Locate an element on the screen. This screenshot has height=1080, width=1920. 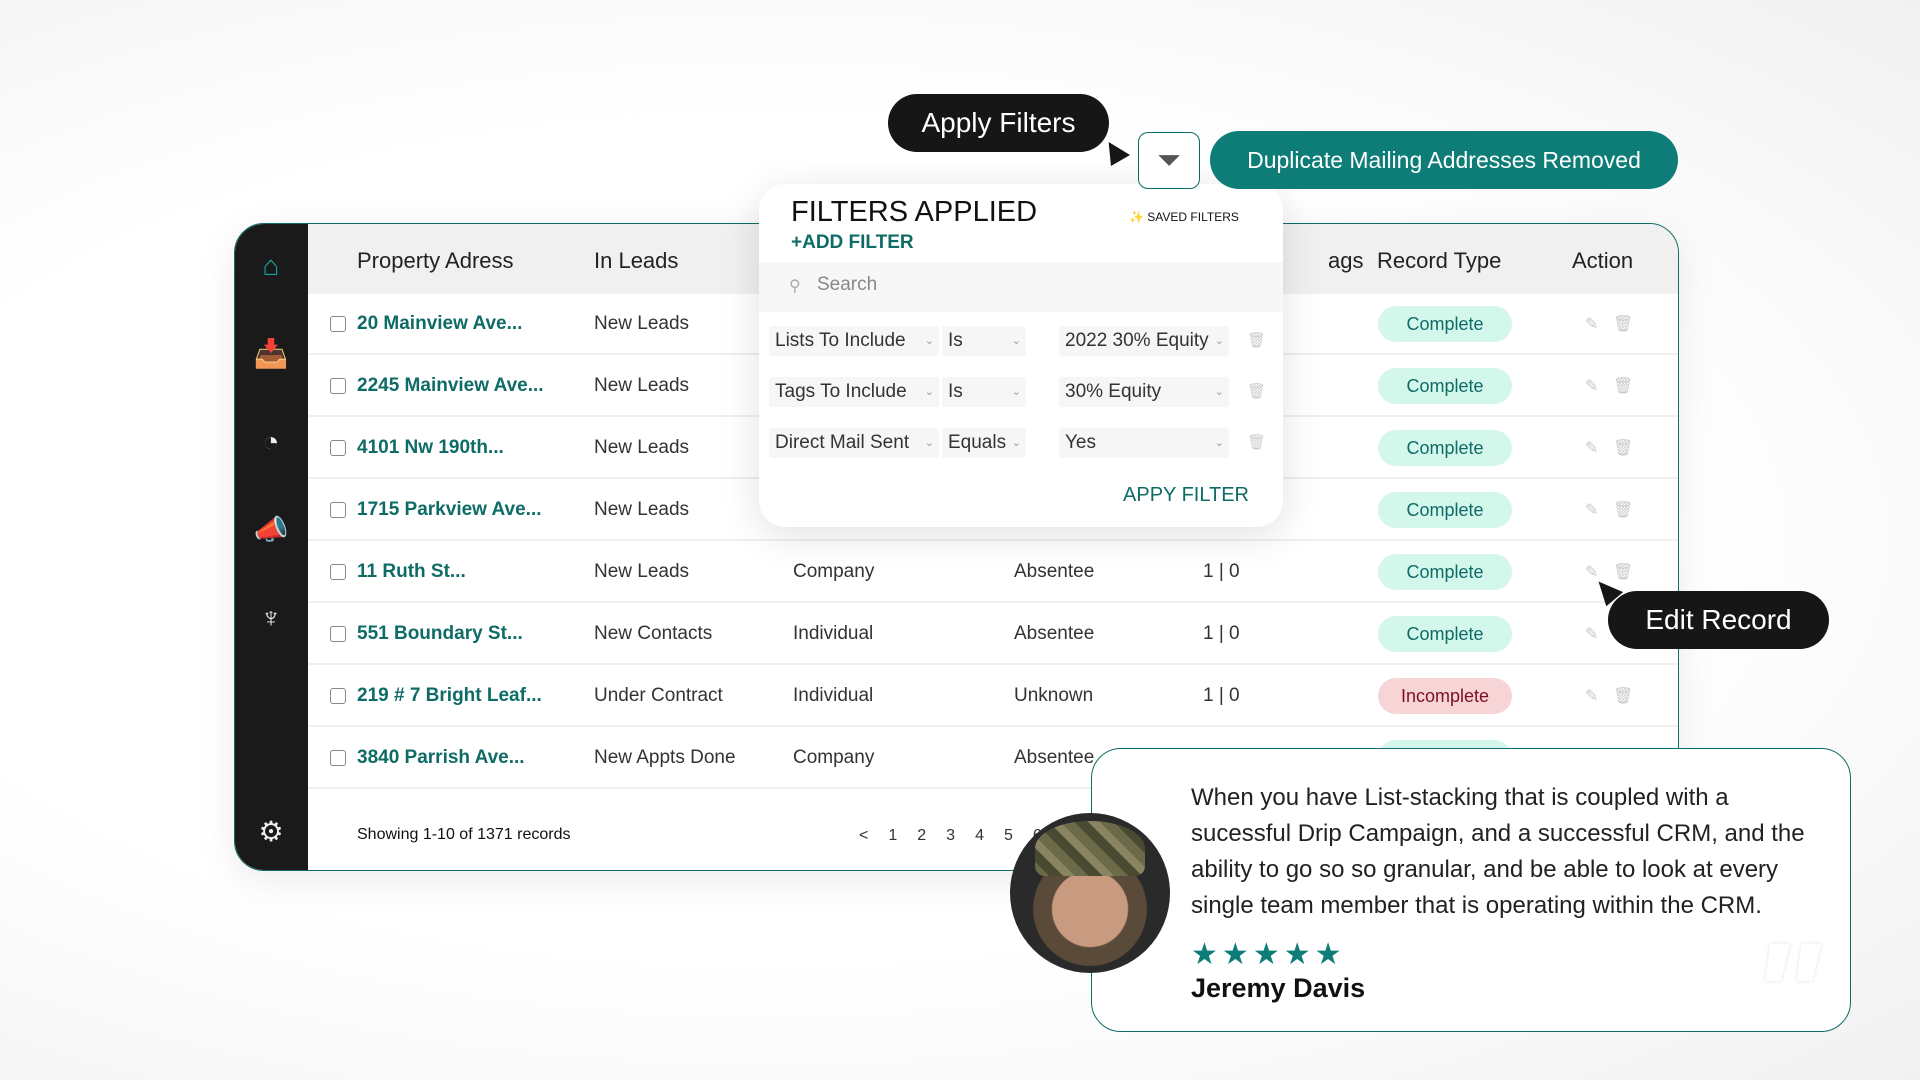
add-filter-button: +ADD FILTER is located at coordinates (852, 243).